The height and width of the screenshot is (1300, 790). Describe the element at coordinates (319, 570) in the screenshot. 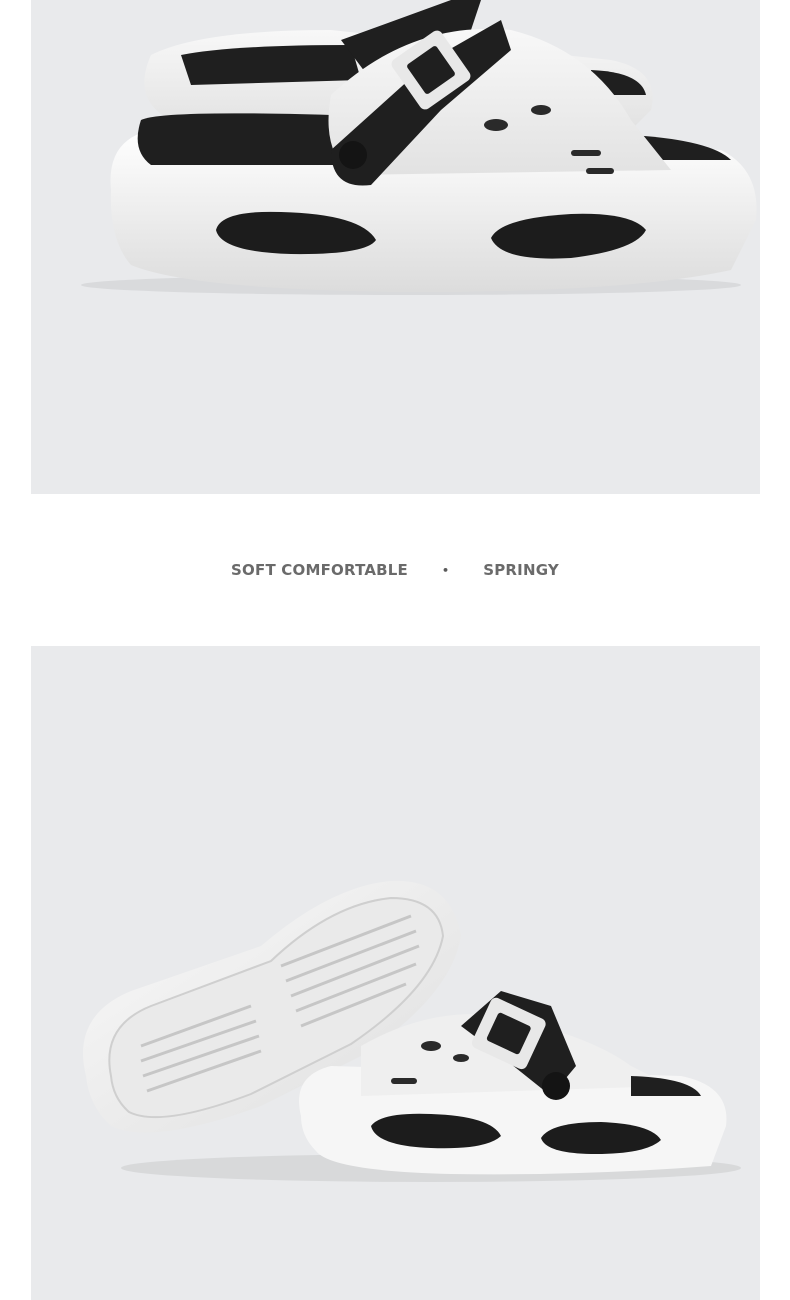

I see `feature-soft-comfortable: SOFT COMFORTABLE` at that location.